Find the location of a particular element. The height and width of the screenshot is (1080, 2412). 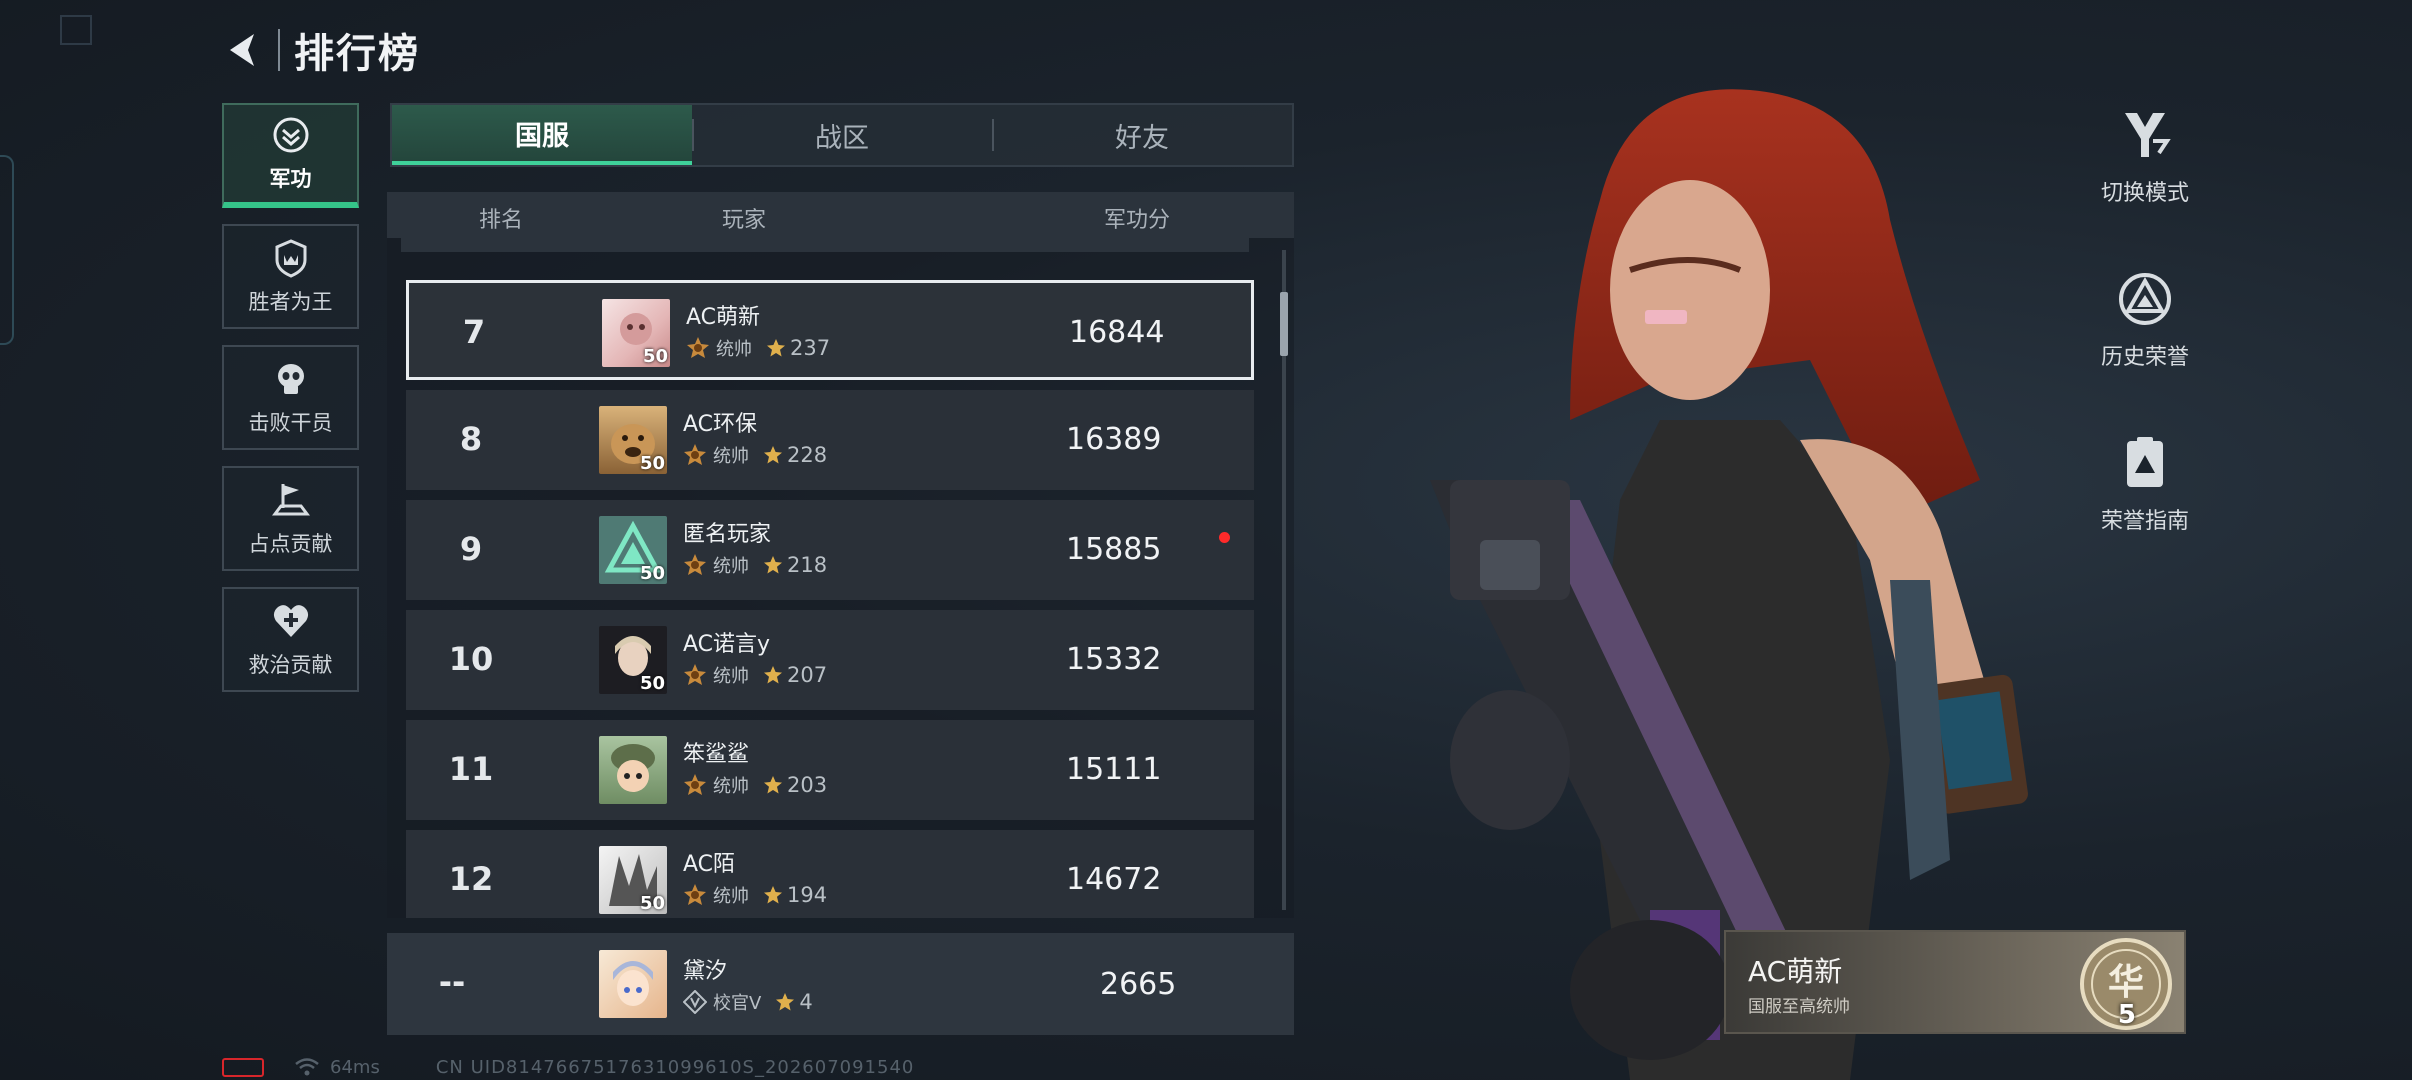

uid-text: CN UID8147667517631099610S_202607091540 is located at coordinates (675, 1067).